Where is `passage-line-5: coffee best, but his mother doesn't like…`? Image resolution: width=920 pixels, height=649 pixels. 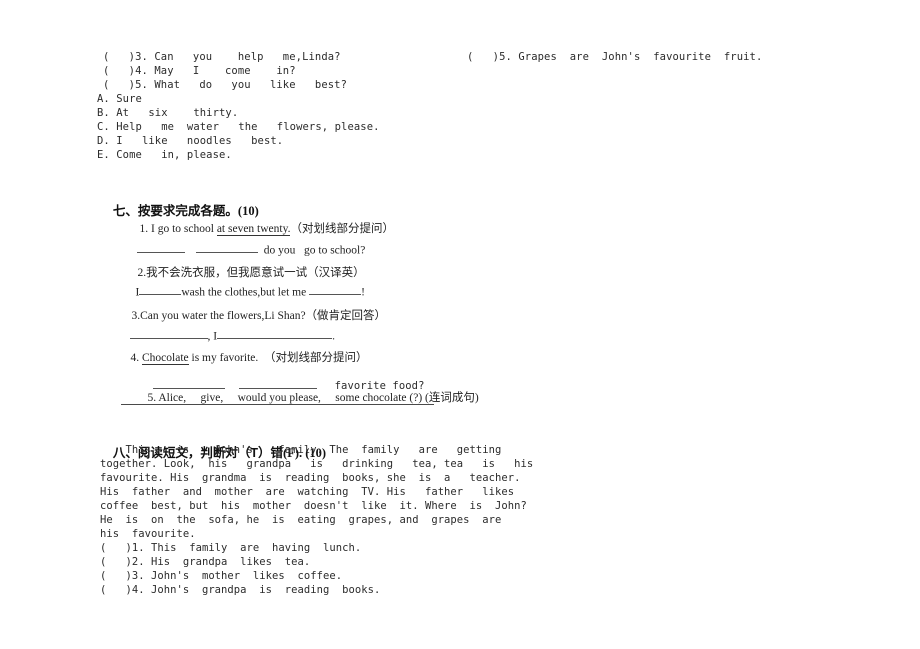 passage-line-5: coffee best, but his mother doesn't like… is located at coordinates (313, 506).